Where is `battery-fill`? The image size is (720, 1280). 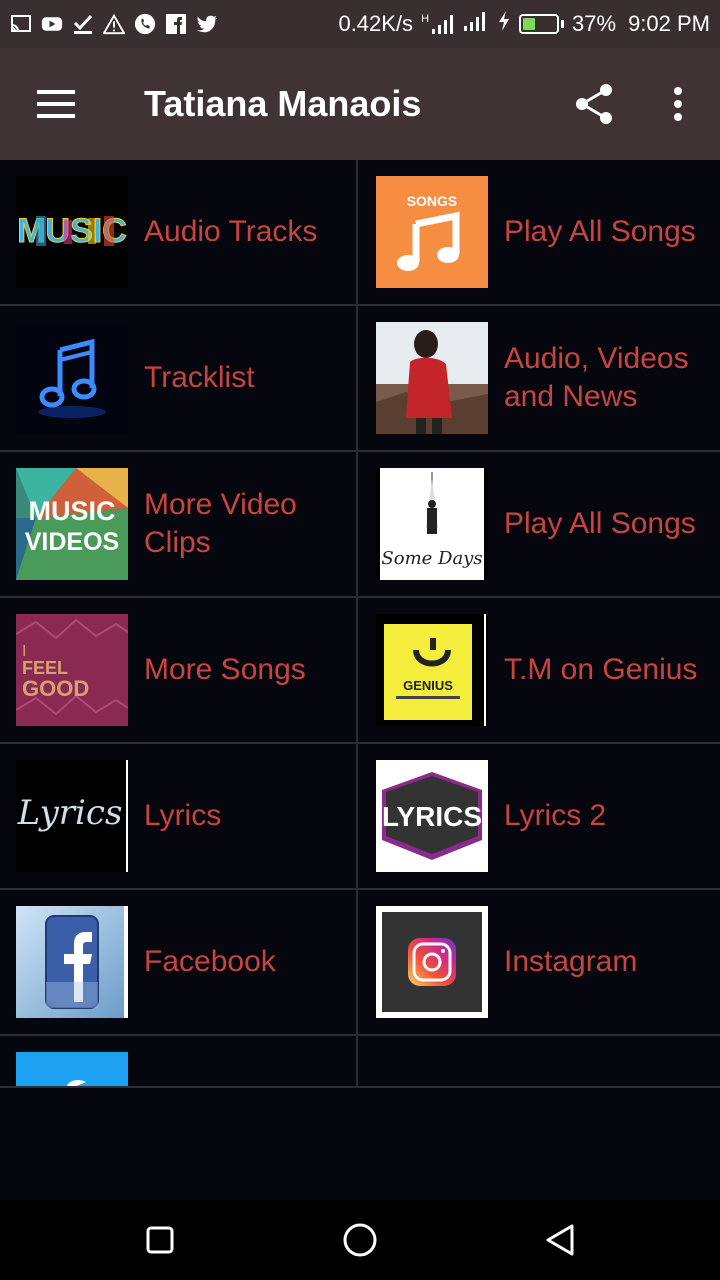
battery-fill is located at coordinates (529, 24).